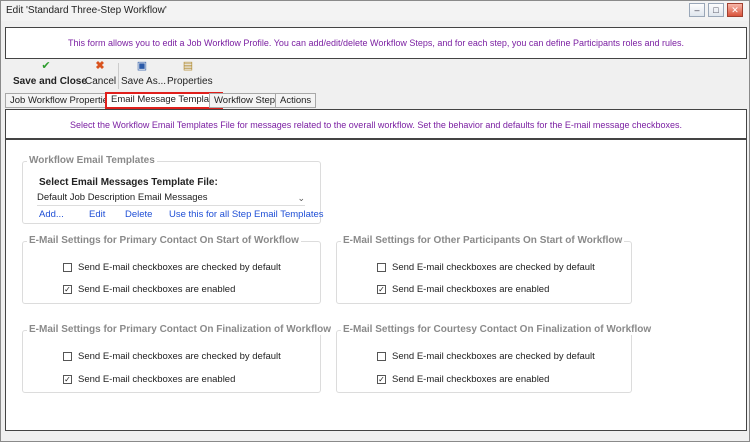 Image resolution: width=750 pixels, height=442 pixels. What do you see at coordinates (142, 66) in the screenshot?
I see `floppy-disk-icon: ▣` at bounding box center [142, 66].